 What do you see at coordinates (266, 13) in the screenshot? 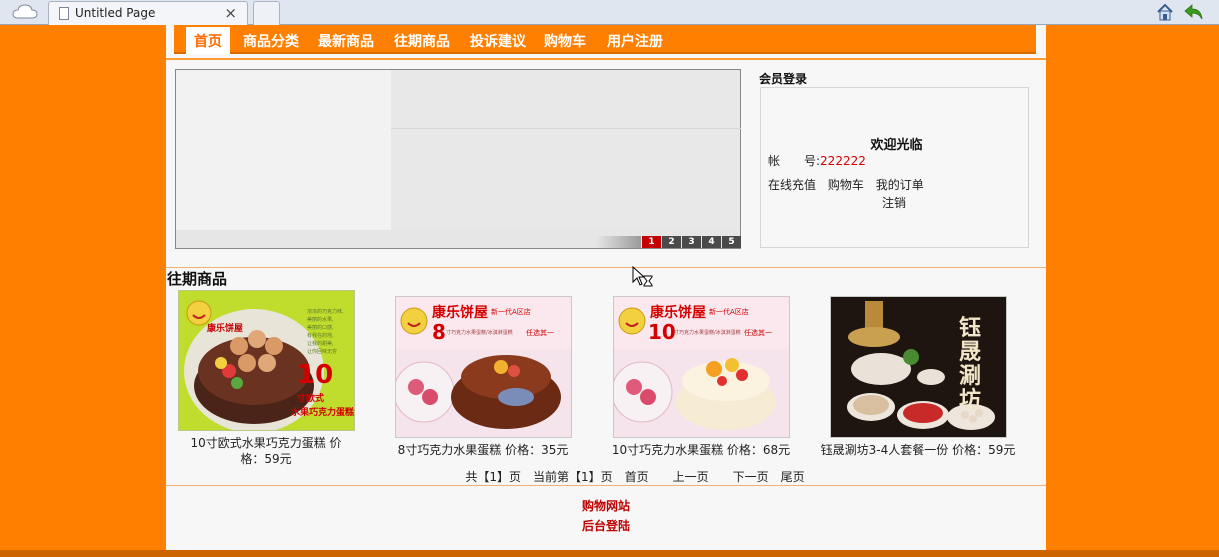
I see `new-tab-button` at bounding box center [266, 13].